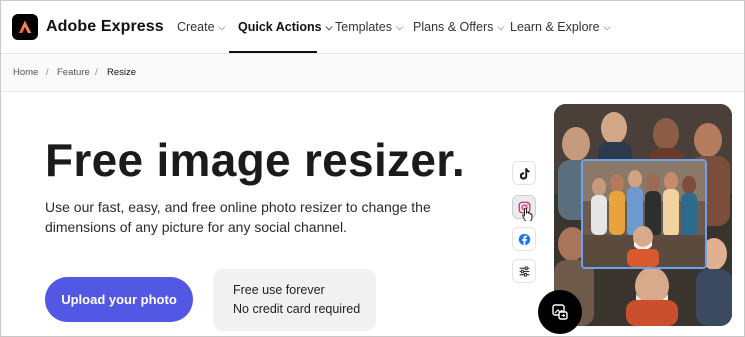 This screenshot has width=745, height=337. I want to click on sliders-icon, so click(524, 271).